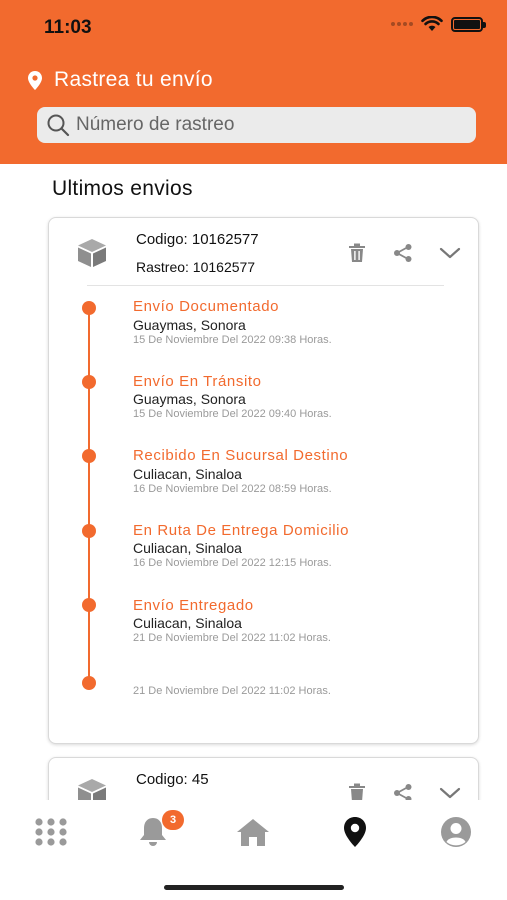 This screenshot has height=900, width=507. I want to click on title-row: Rastrea tu envío, so click(120, 80).